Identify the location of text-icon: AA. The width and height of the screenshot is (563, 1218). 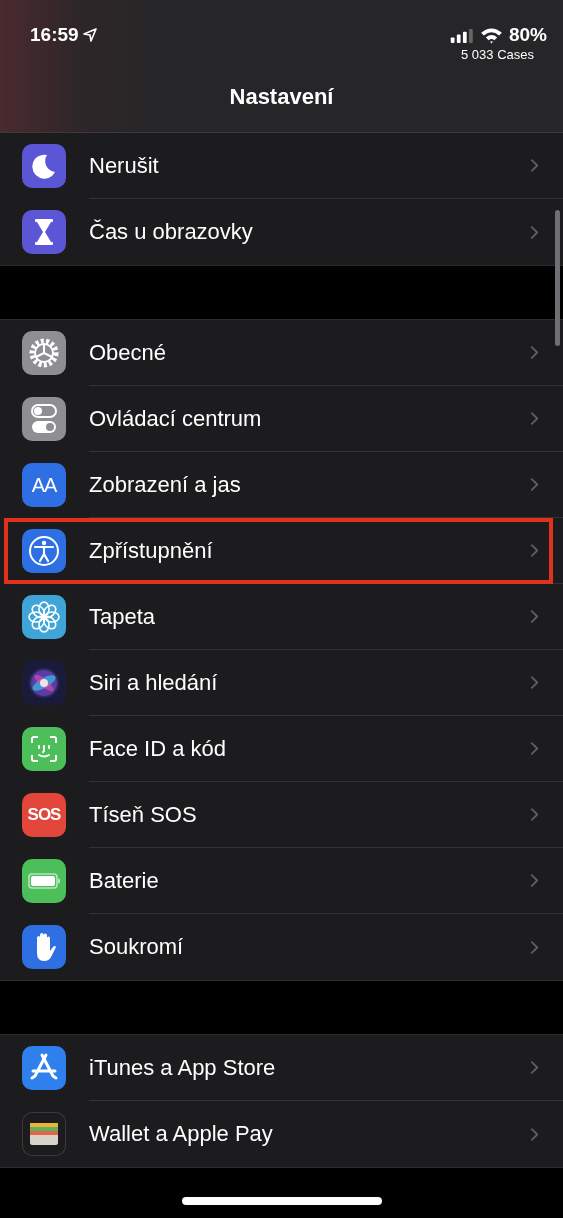
(44, 485).